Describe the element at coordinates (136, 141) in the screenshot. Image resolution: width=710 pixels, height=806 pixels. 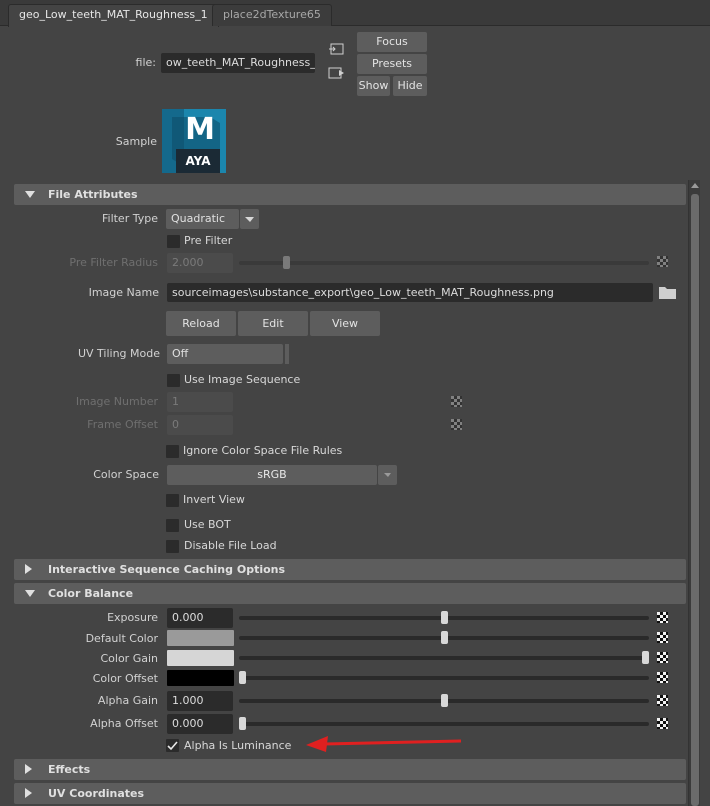
I see `sample-label: Sample` at that location.